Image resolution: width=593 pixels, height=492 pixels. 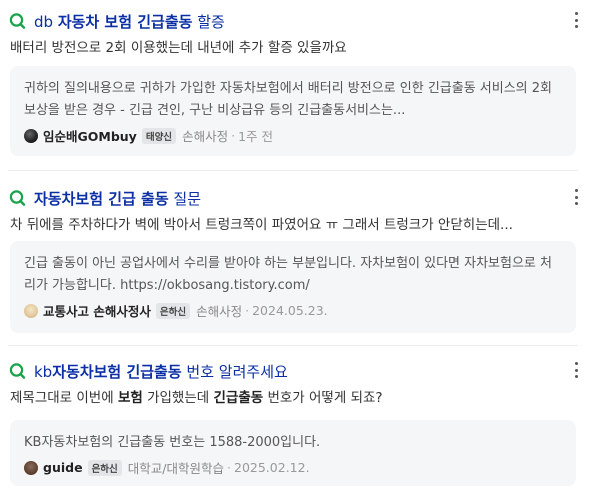 What do you see at coordinates (290, 46) in the screenshot?
I see `question-text: 배터리 방전으로 2회 이용했는데 내년에 추가 할증 있을까요` at bounding box center [290, 46].